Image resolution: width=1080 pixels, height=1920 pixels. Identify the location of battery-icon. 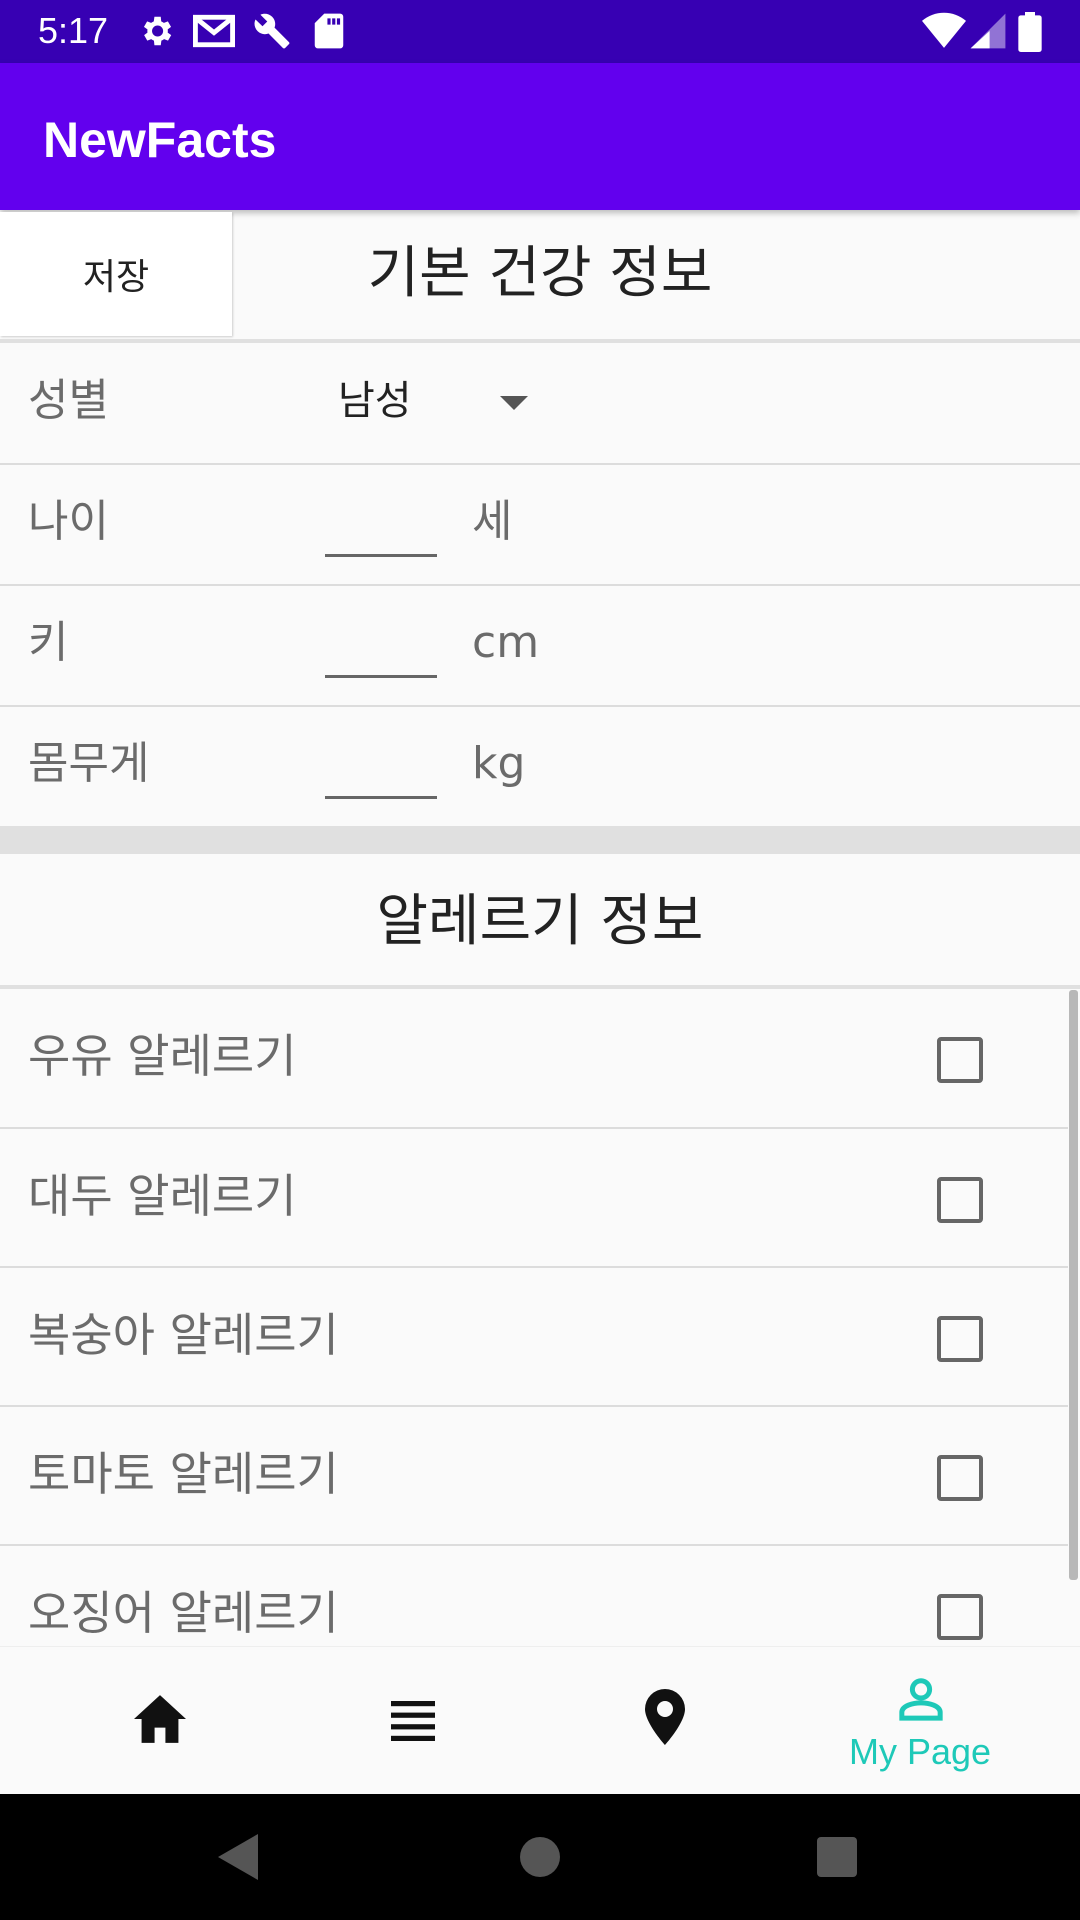
(1030, 32).